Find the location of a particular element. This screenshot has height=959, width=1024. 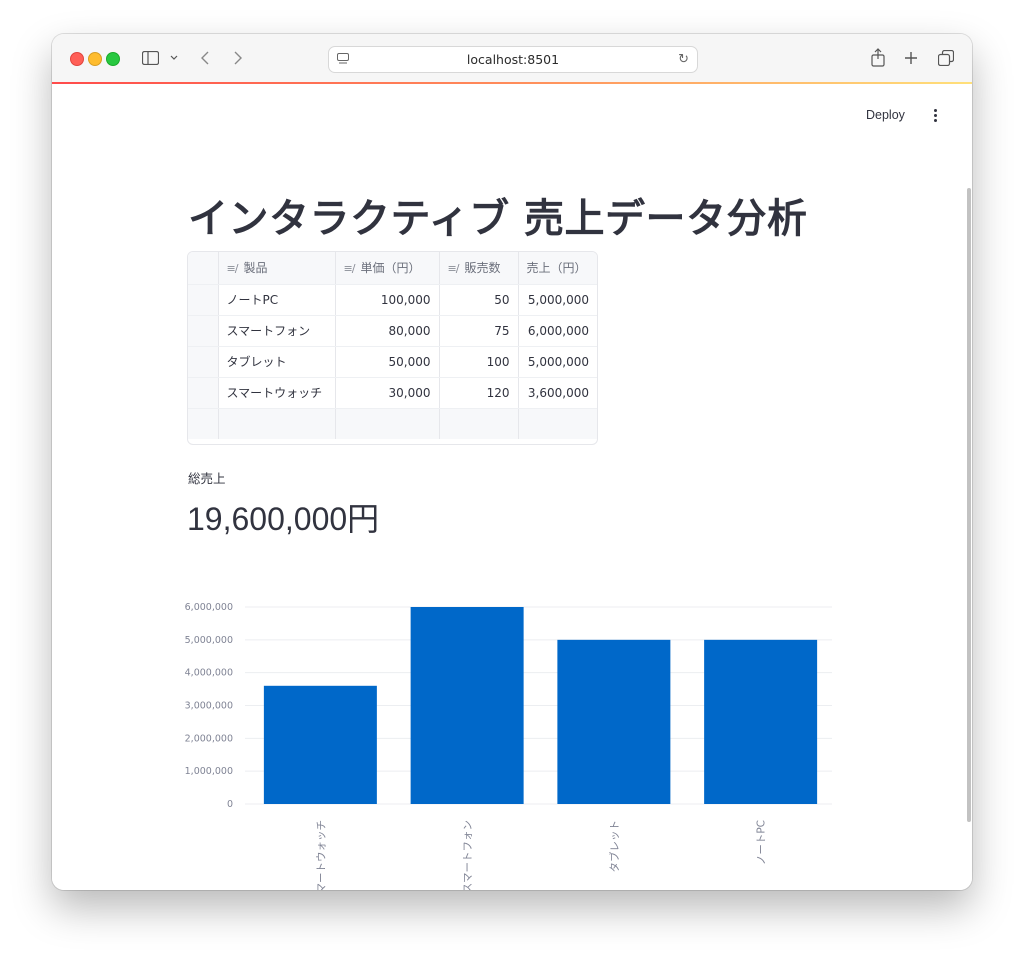

x-tick-label: タブレット is located at coordinates (614, 846).